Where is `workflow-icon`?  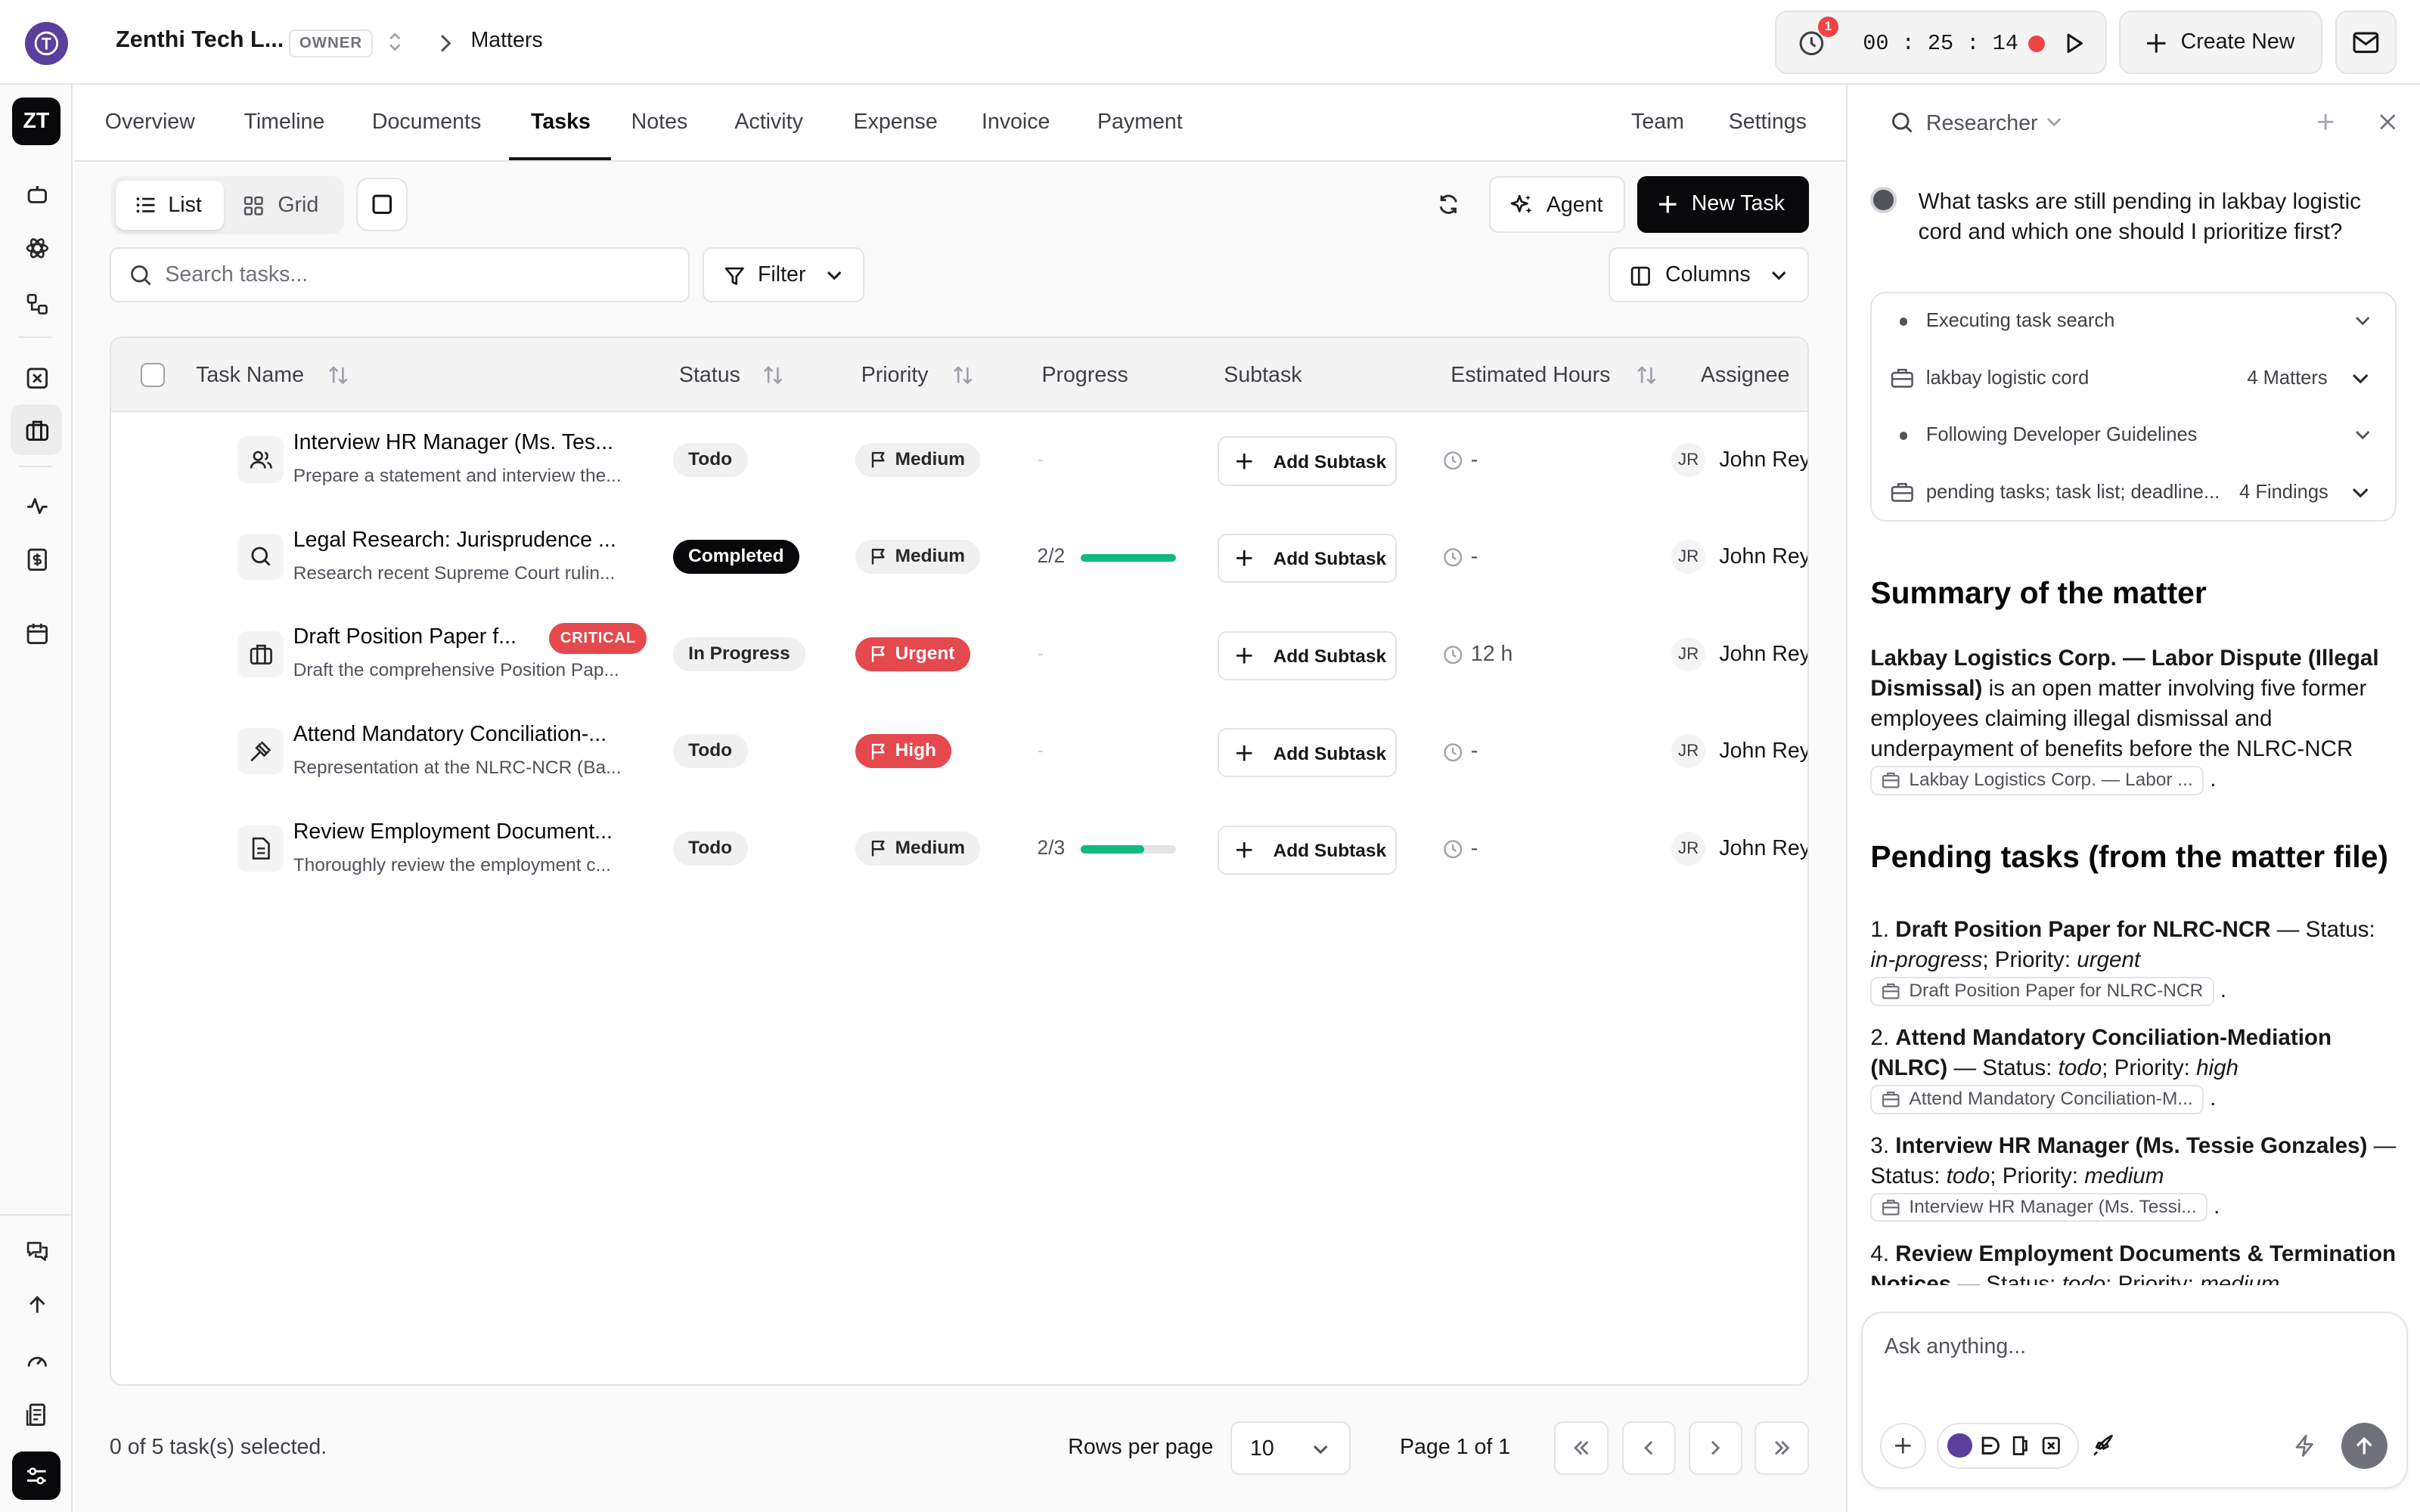
workflow-icon is located at coordinates (37, 304).